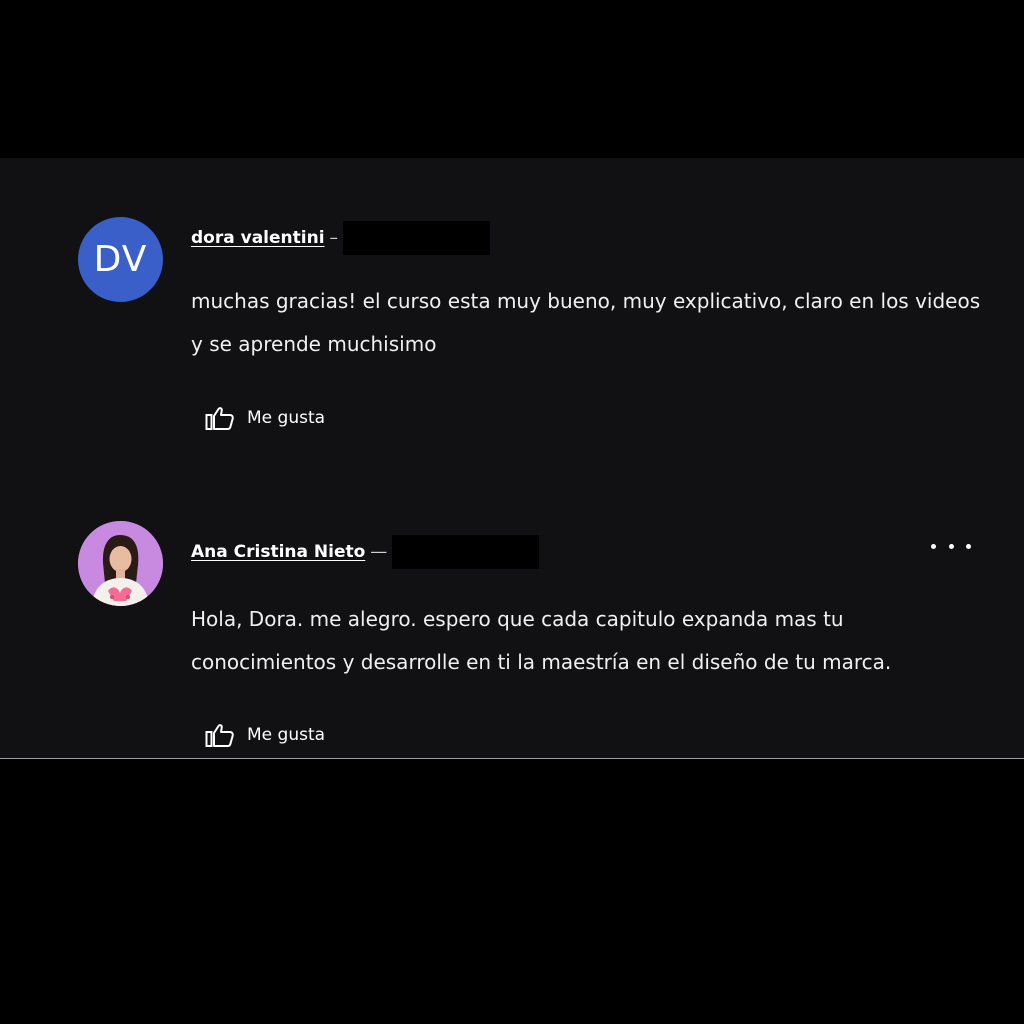 The image size is (1024, 1024). I want to click on more-options-button, so click(951, 546).